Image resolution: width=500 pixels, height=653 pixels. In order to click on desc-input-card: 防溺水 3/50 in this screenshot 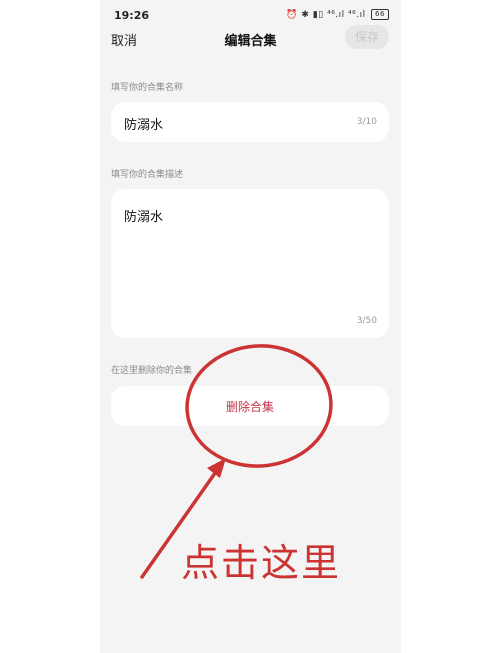, I will do `click(250, 263)`.